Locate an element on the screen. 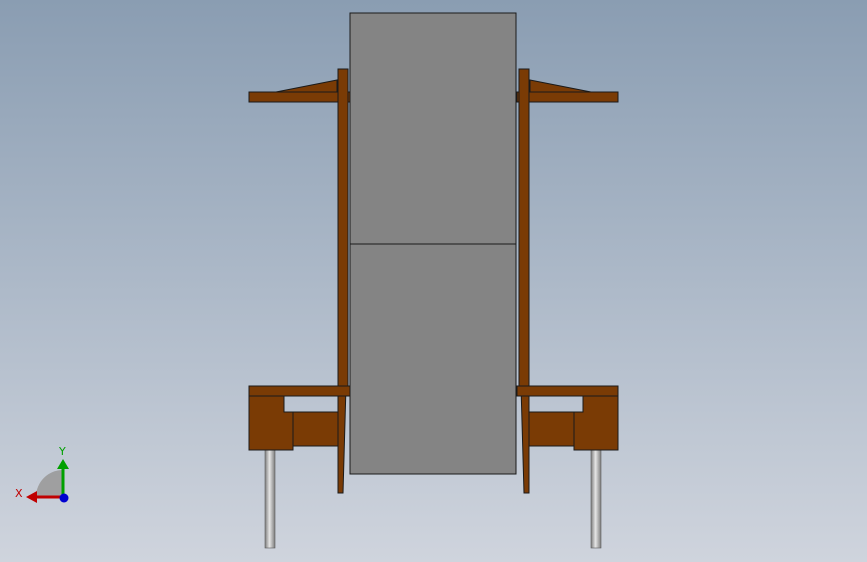 Image resolution: width=867 pixels, height=562 pixels. left-pin is located at coordinates (270, 499).